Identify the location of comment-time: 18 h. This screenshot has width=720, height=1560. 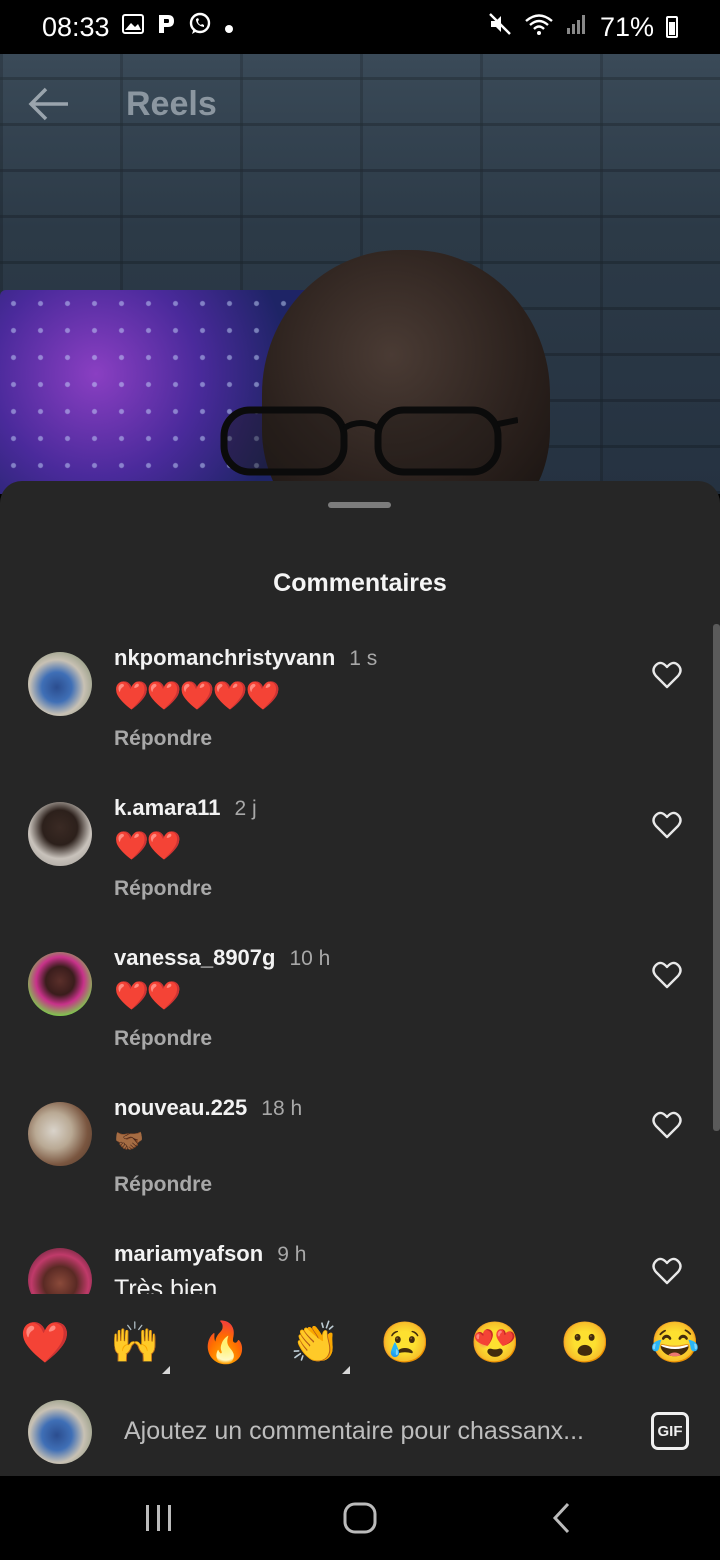
(282, 1108).